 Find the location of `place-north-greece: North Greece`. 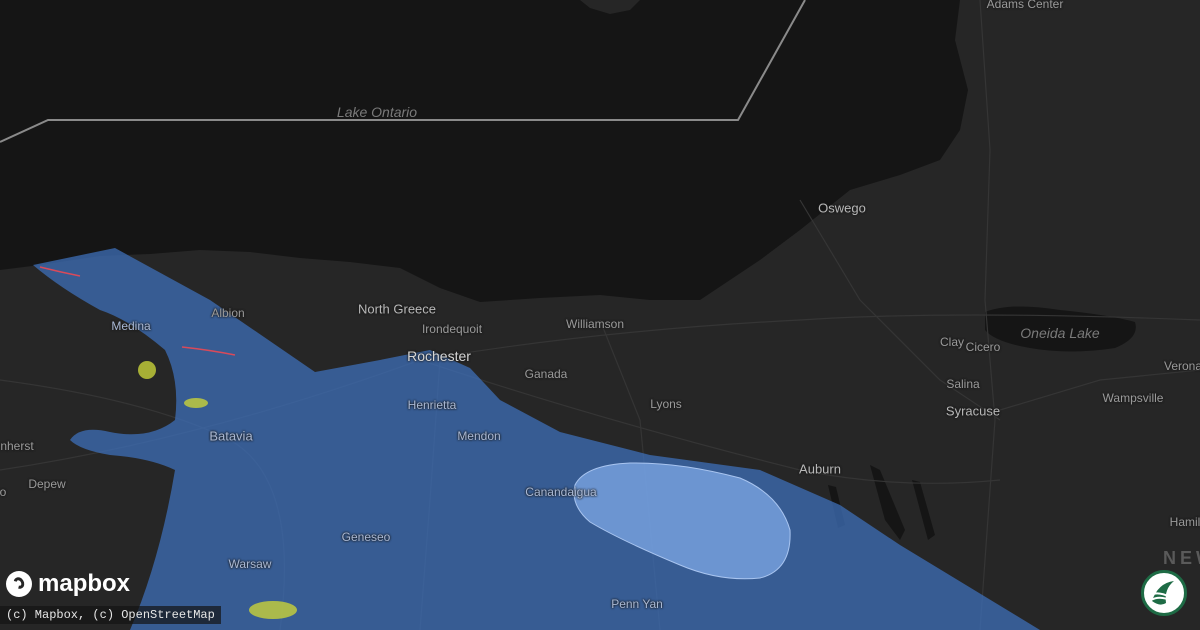

place-north-greece: North Greece is located at coordinates (397, 309).